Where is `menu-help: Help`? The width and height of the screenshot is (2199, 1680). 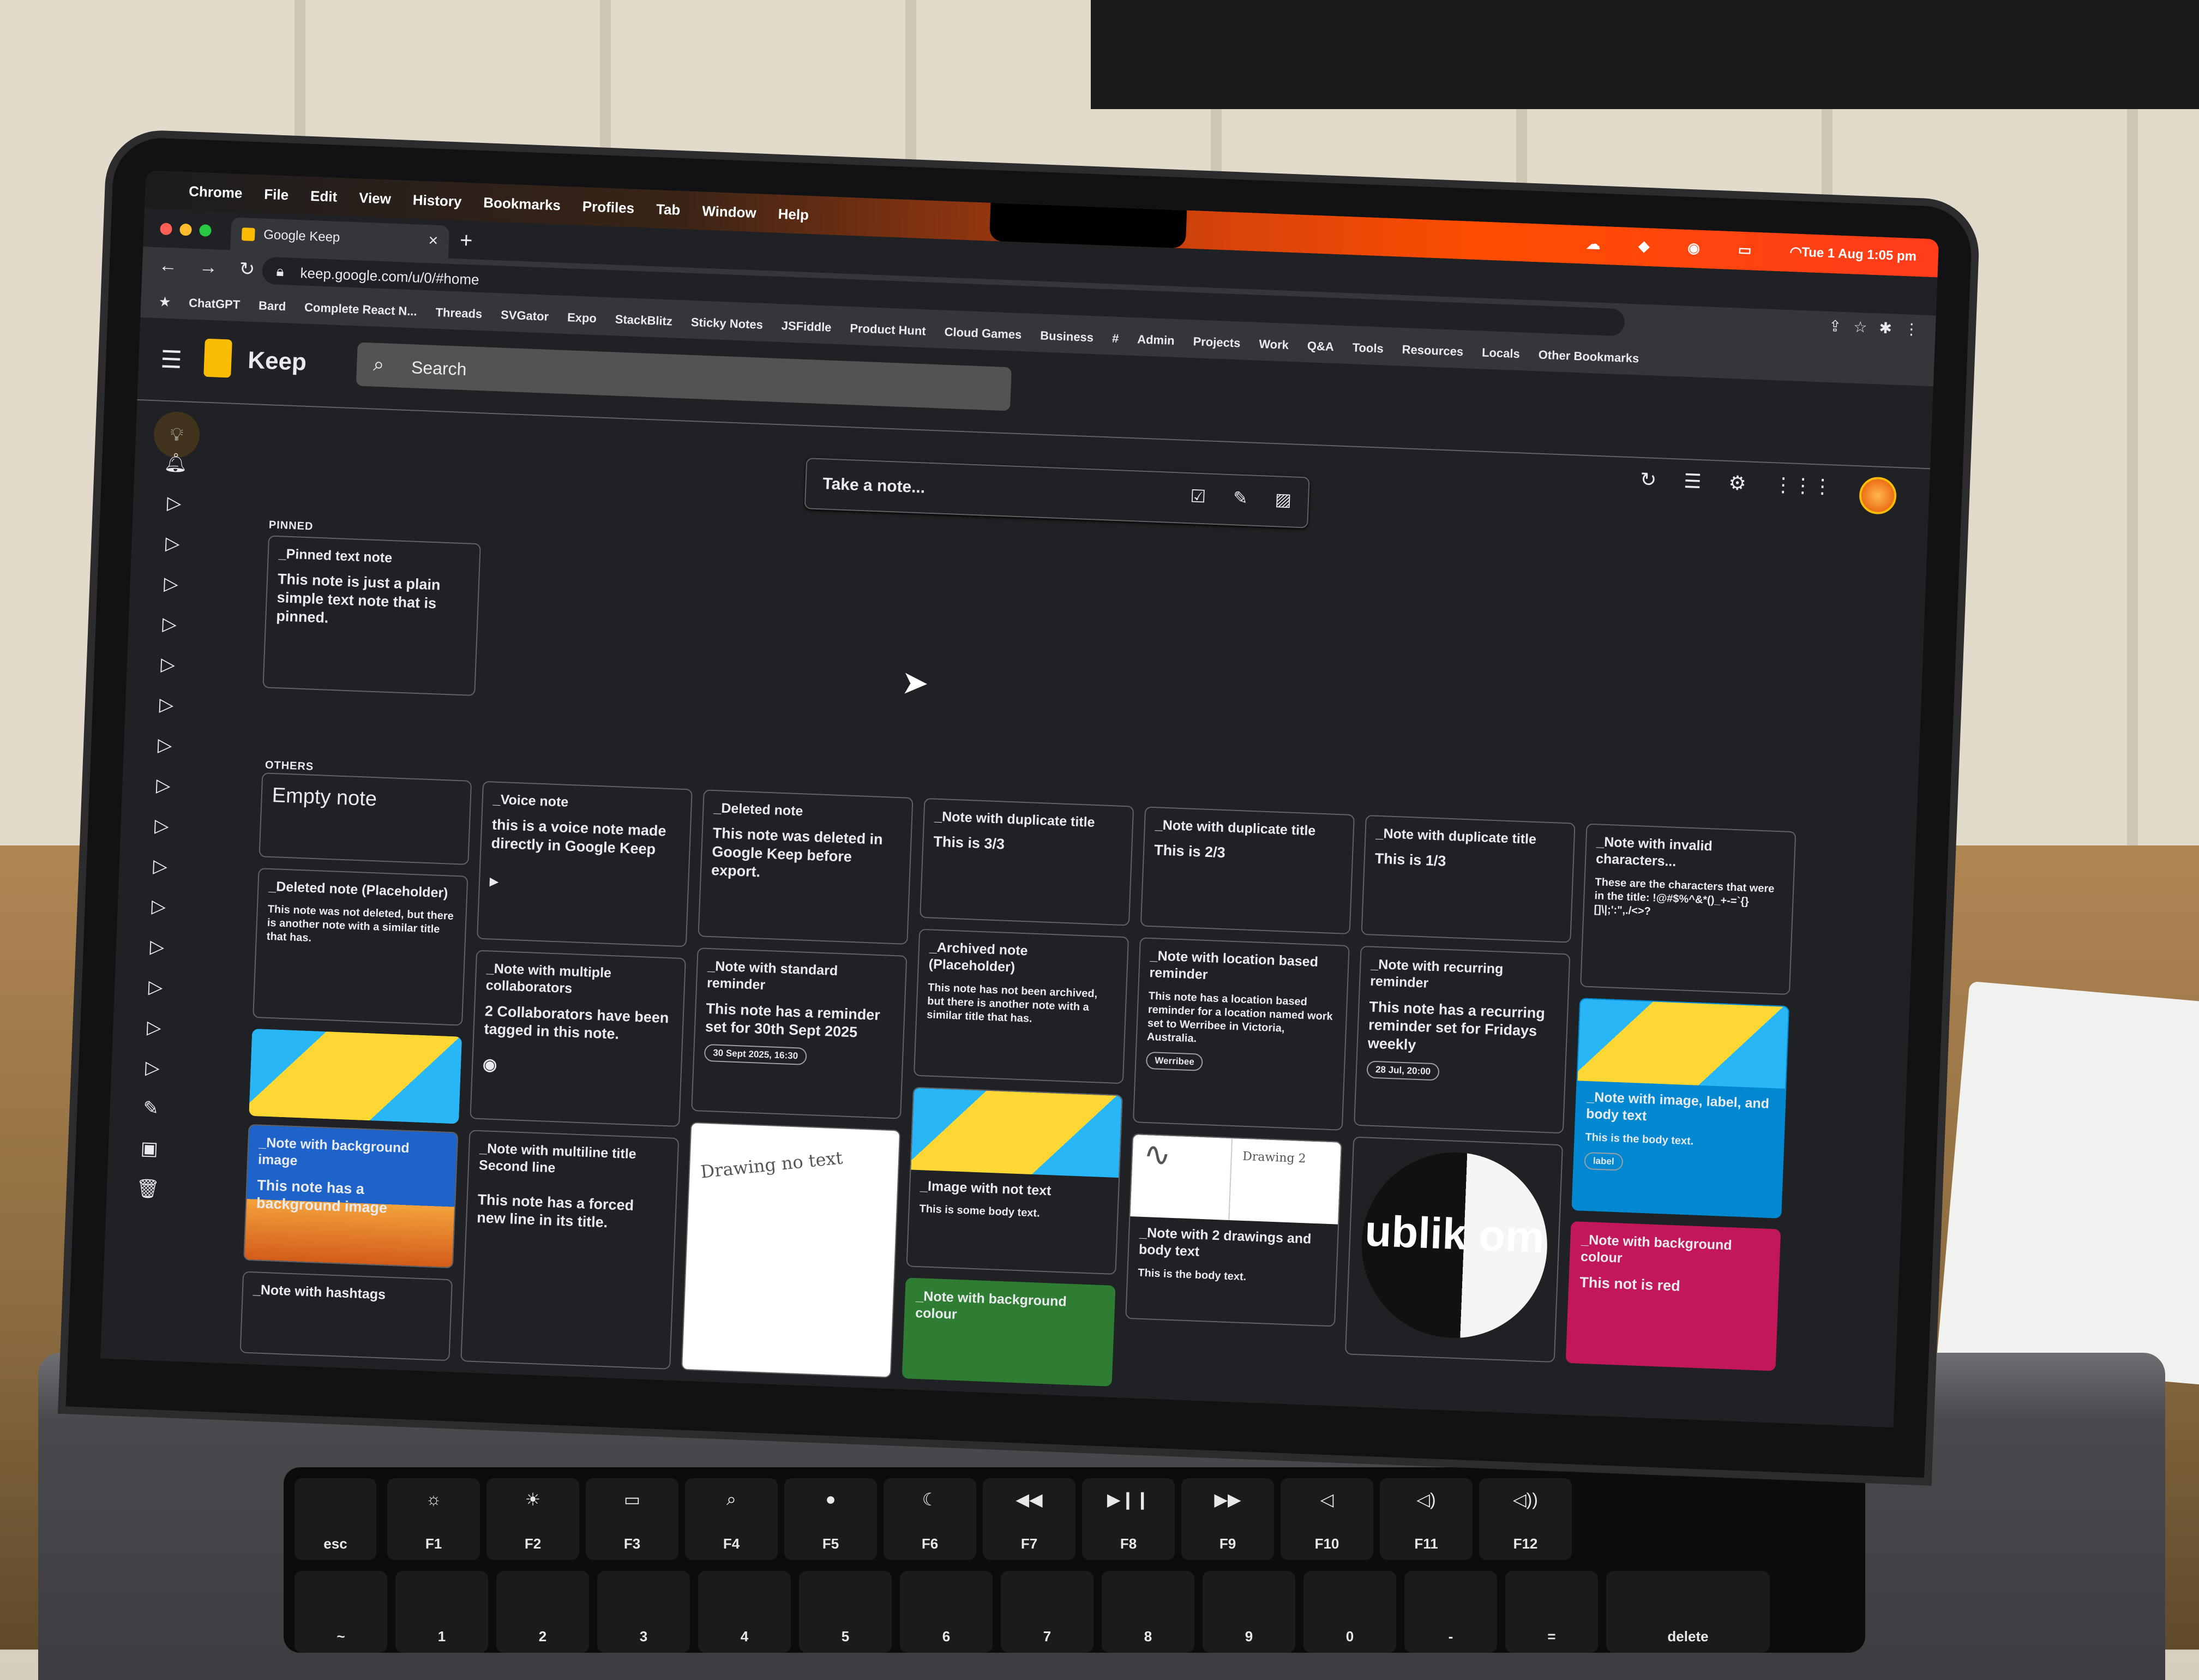
menu-help: Help is located at coordinates (793, 214).